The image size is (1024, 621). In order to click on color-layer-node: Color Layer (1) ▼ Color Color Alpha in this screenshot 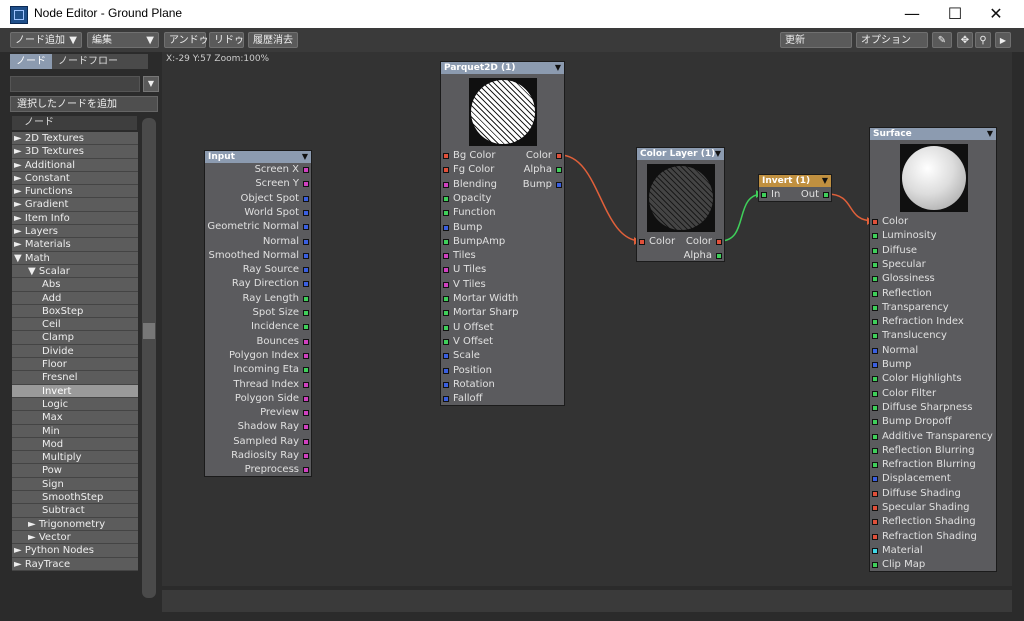, I will do `click(680, 204)`.